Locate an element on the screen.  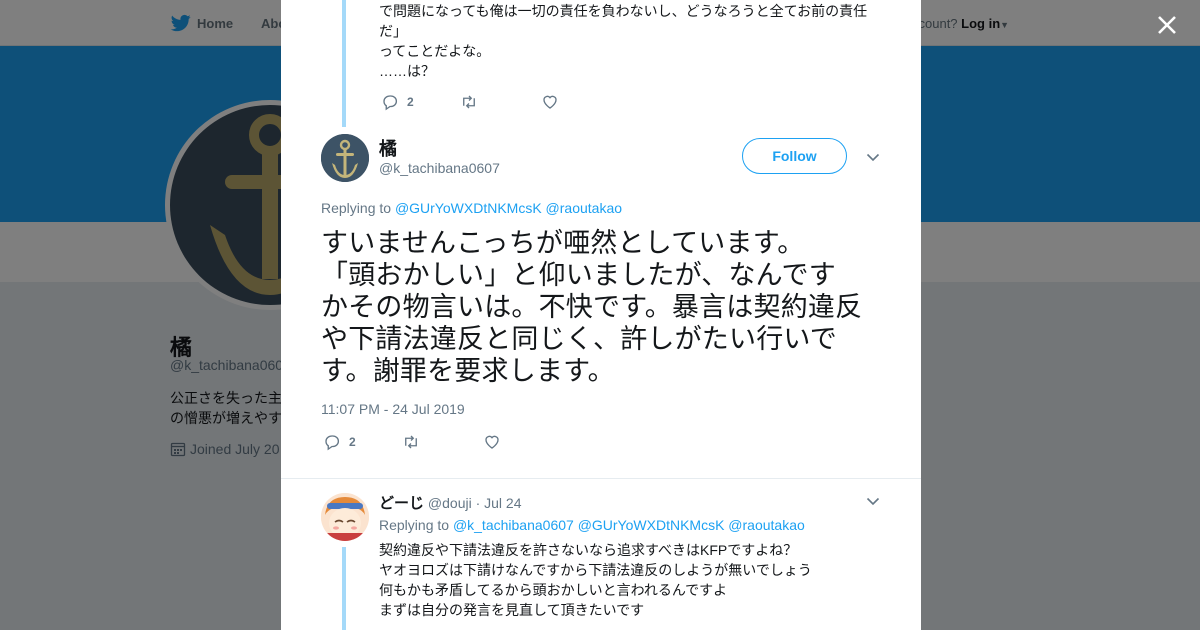
reply-date: · Jul 24 is located at coordinates (499, 503).